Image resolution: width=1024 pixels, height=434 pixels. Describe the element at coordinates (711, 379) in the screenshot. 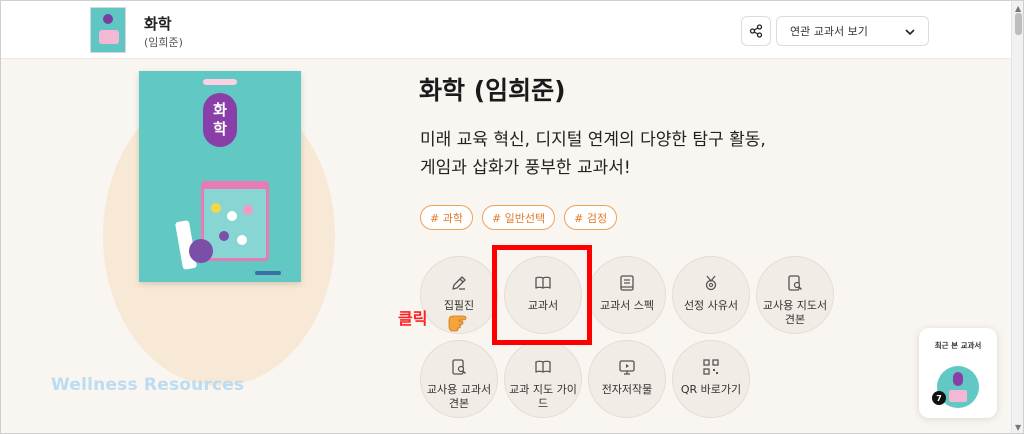

I see `action-qr-shortcut-button: QR 바로가기` at that location.